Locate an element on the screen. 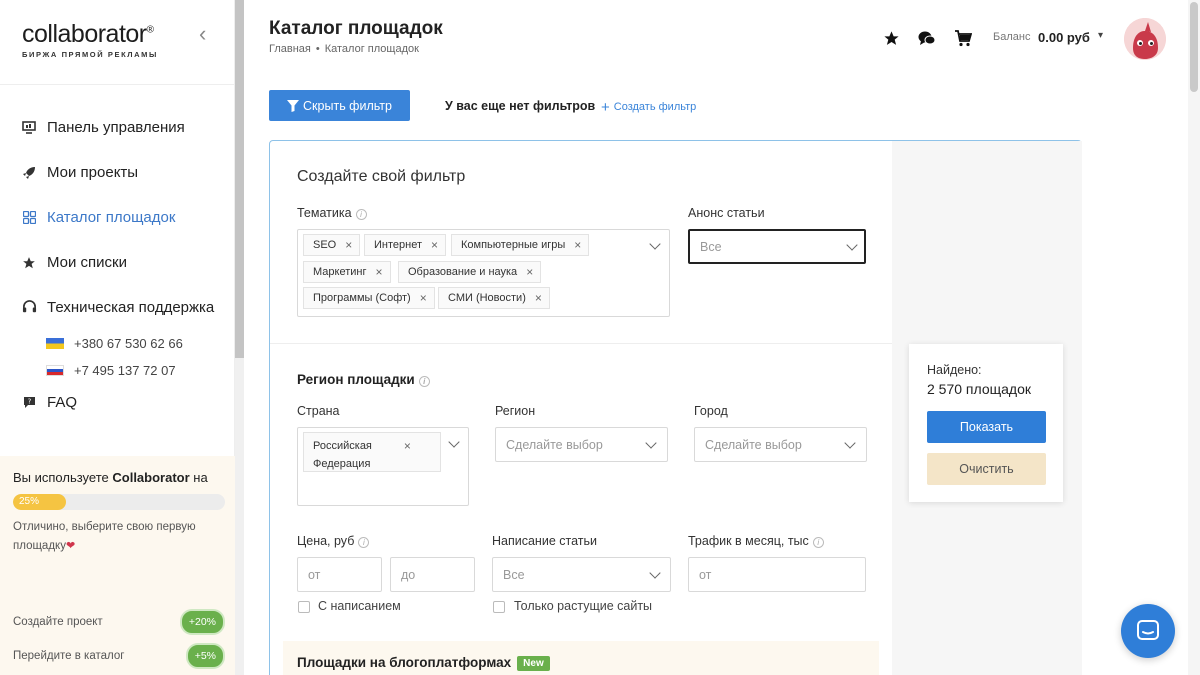 The height and width of the screenshot is (675, 1200). city-label: Город is located at coordinates (711, 411).